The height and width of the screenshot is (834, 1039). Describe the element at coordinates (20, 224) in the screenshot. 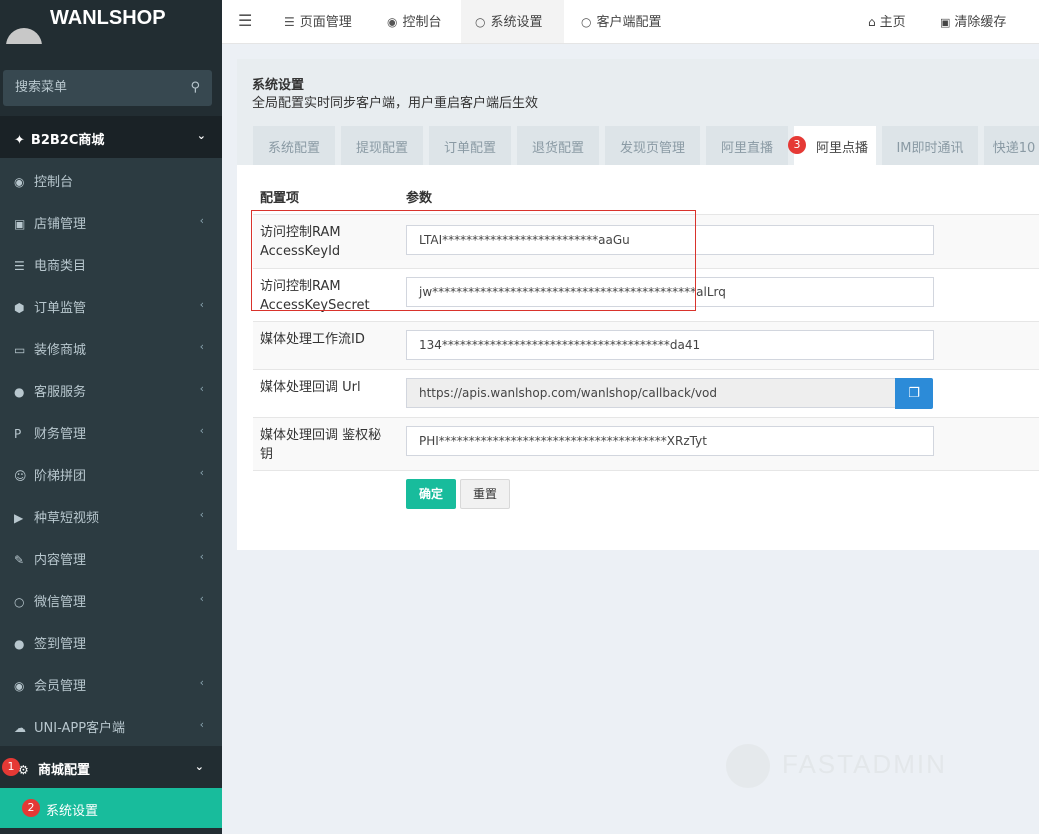

I see `store-icon: ▣` at that location.